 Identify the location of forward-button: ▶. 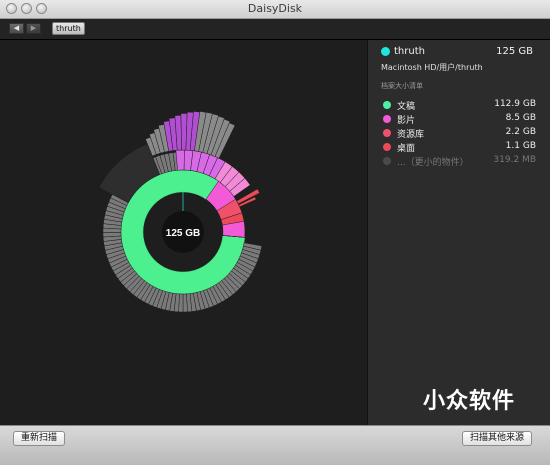
(33, 28).